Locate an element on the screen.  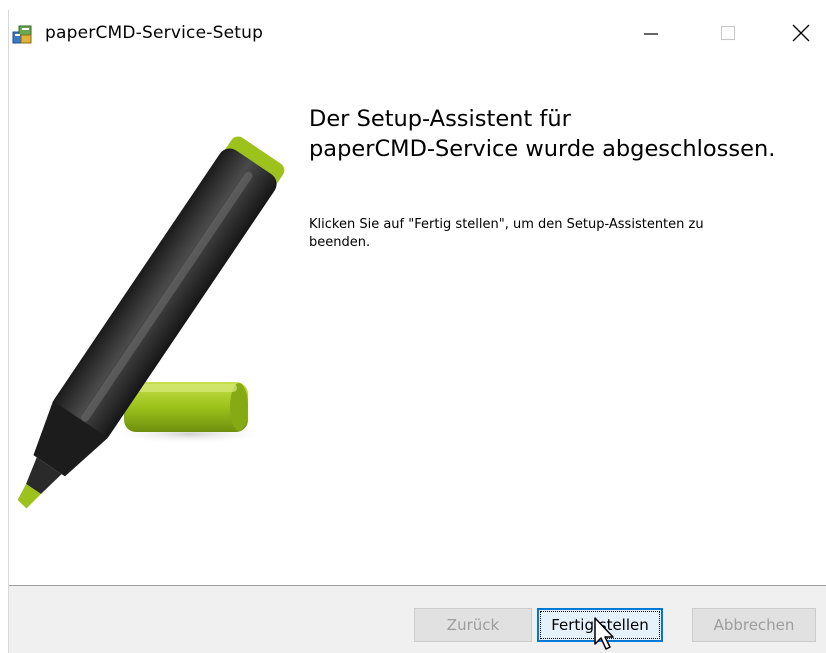
close-button is located at coordinates (799, 33).